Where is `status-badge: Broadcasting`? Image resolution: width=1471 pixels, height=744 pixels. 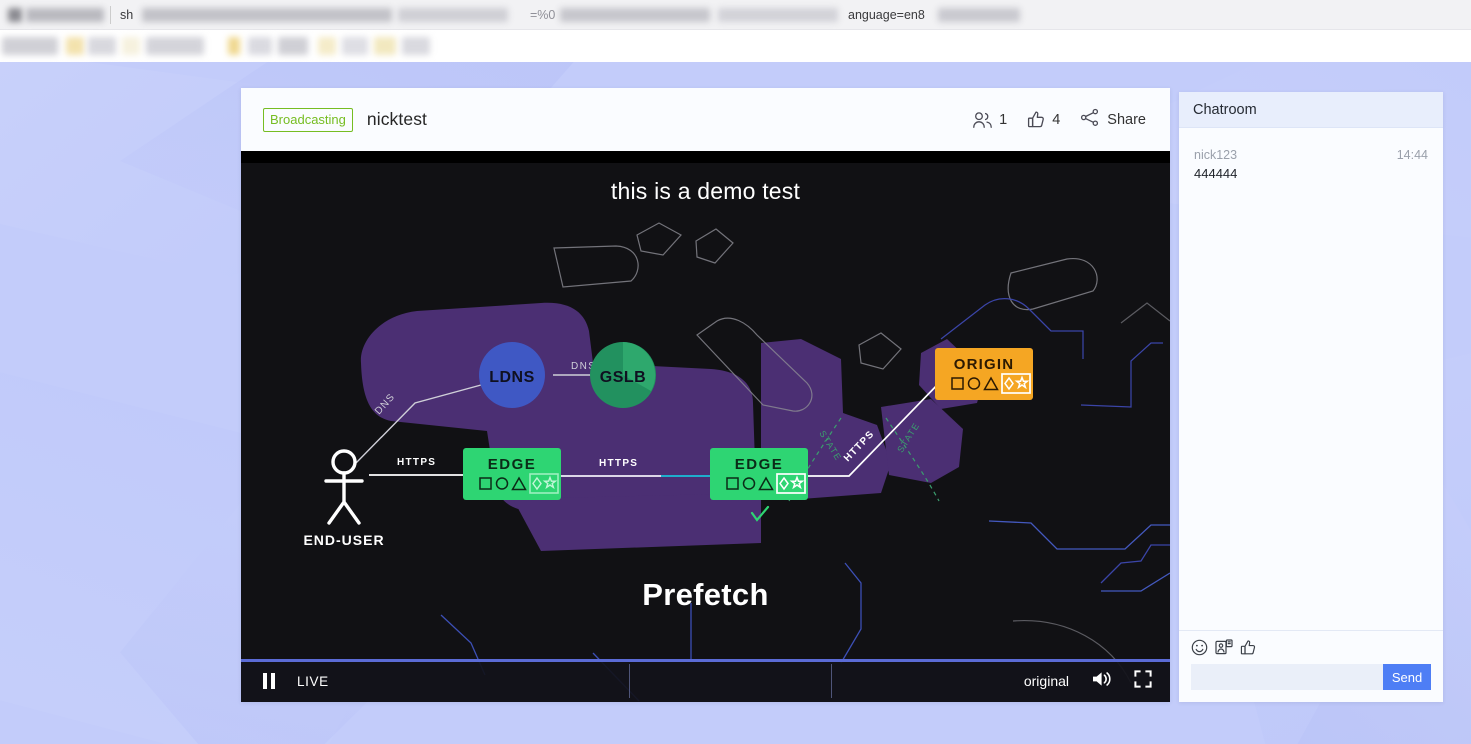 status-badge: Broadcasting is located at coordinates (308, 119).